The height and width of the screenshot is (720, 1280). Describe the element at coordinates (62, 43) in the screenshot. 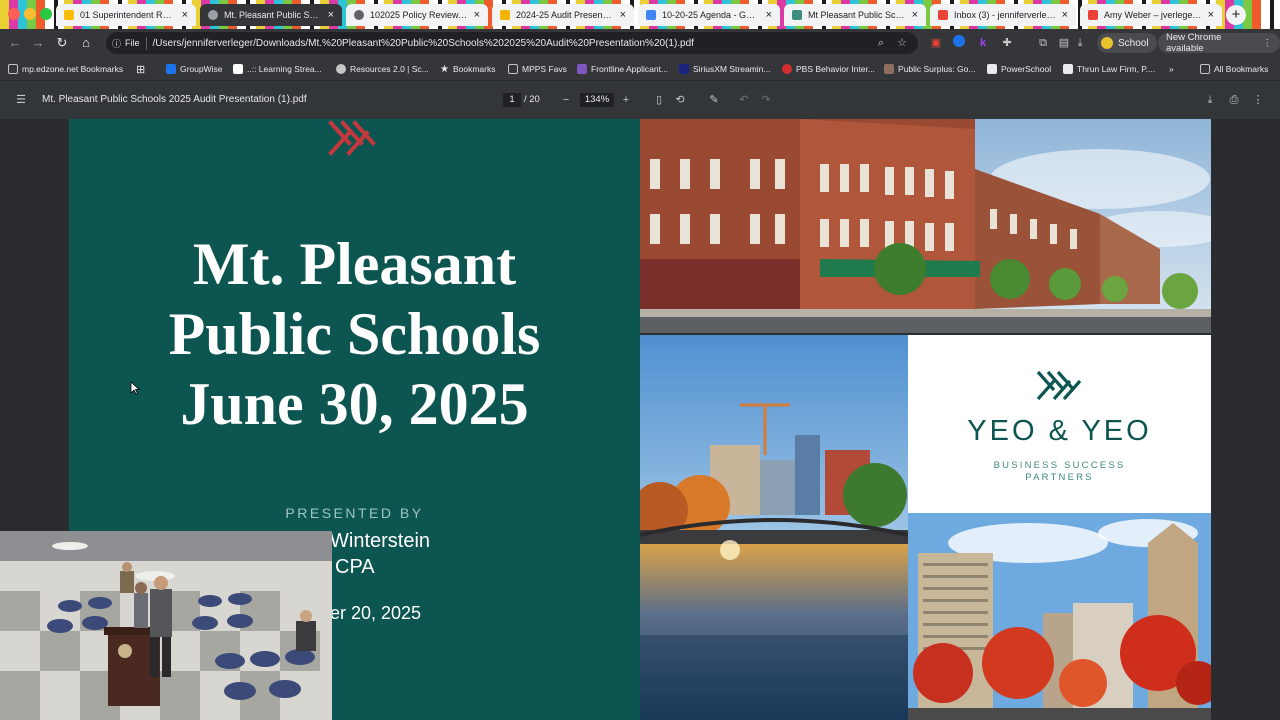

I see `reload-button: ↻` at that location.